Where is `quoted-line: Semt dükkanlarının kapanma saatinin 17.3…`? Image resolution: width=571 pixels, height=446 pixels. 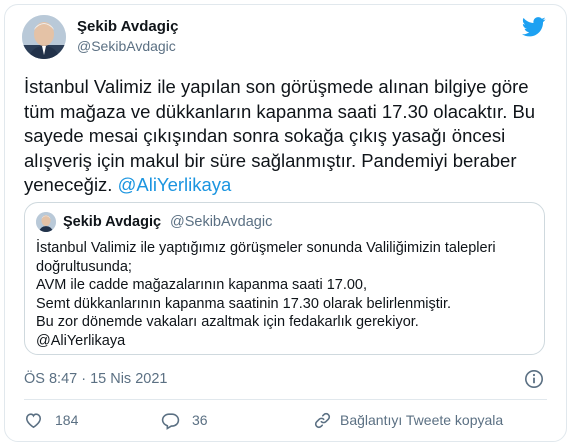 quoted-line: Semt dükkanlarının kapanma saatinin 17.3… is located at coordinates (244, 303).